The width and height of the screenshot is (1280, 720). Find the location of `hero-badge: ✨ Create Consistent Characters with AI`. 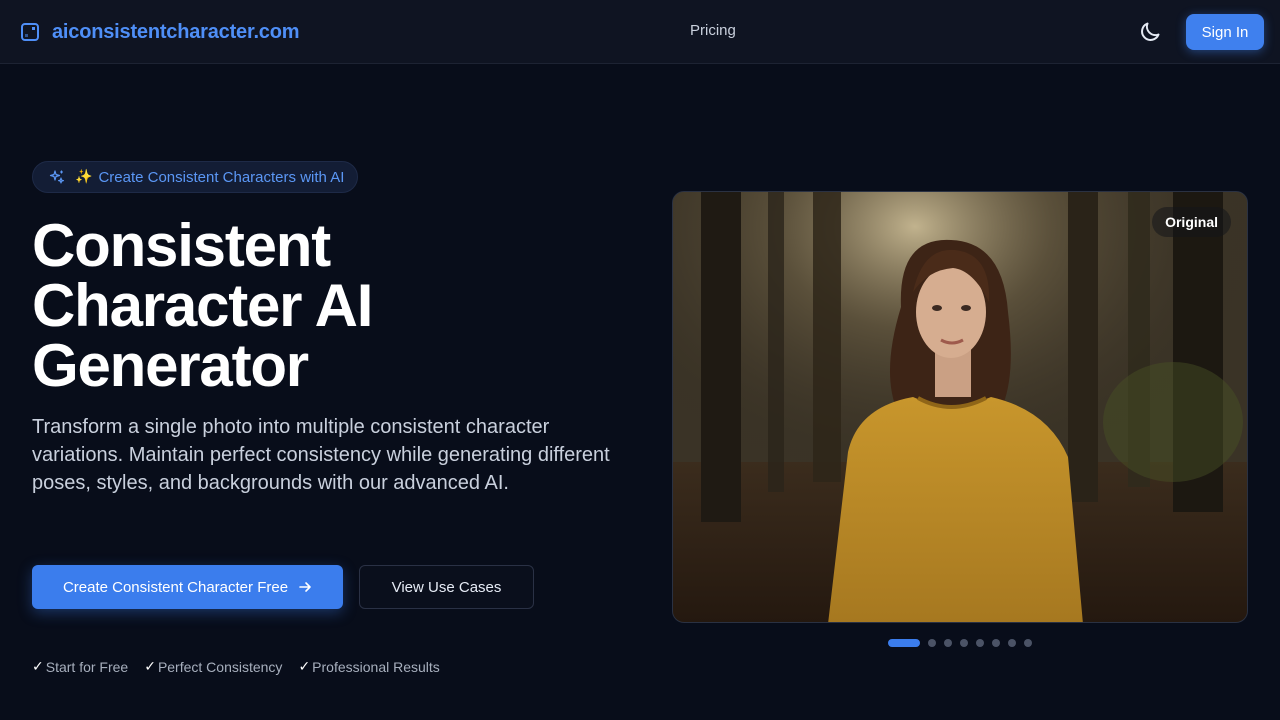

hero-badge: ✨ Create Consistent Characters with AI is located at coordinates (195, 177).